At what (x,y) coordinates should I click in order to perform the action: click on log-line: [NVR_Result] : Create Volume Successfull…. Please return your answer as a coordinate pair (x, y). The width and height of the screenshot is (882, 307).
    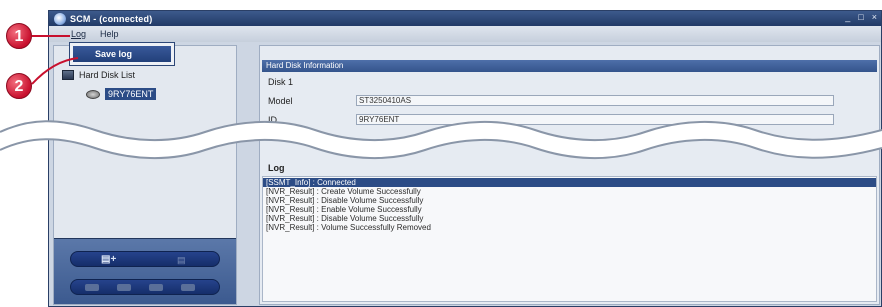
    Looking at the image, I should click on (343, 191).